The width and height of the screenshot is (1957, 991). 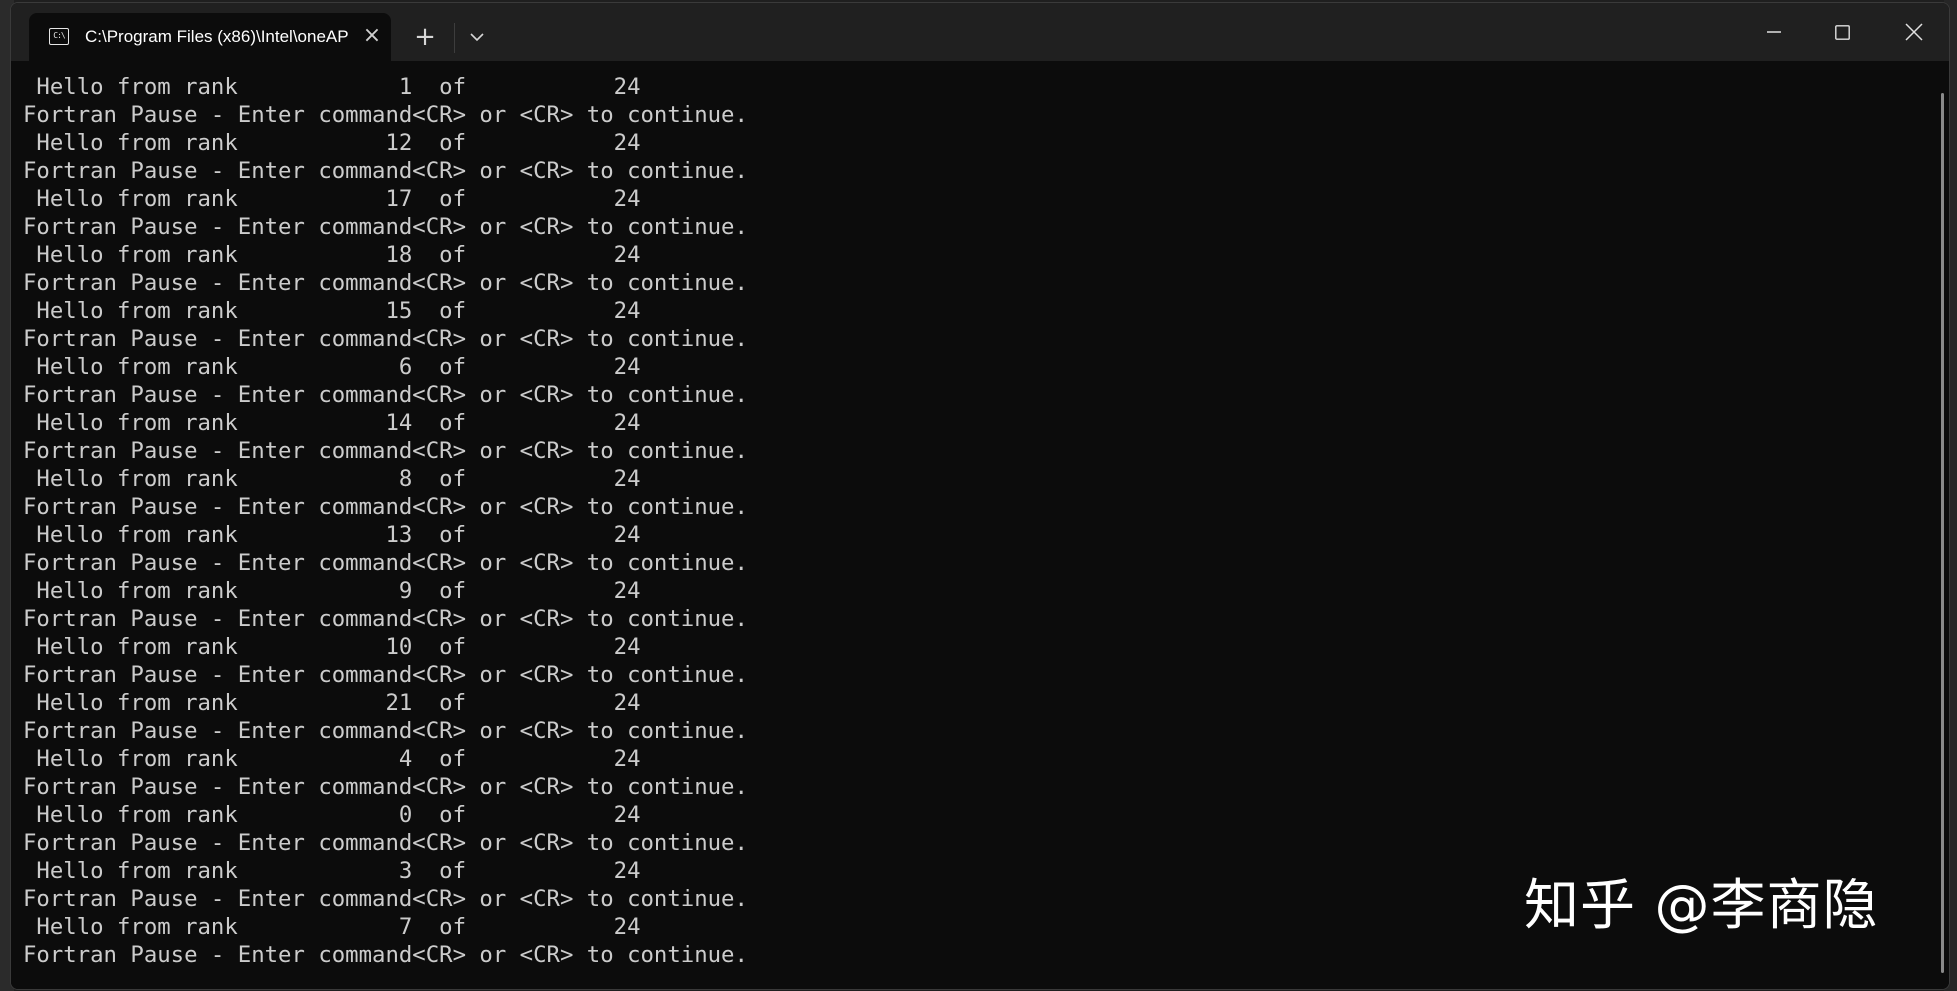 I want to click on watermark-text: 知乎 @李商隐, so click(x=1701, y=905).